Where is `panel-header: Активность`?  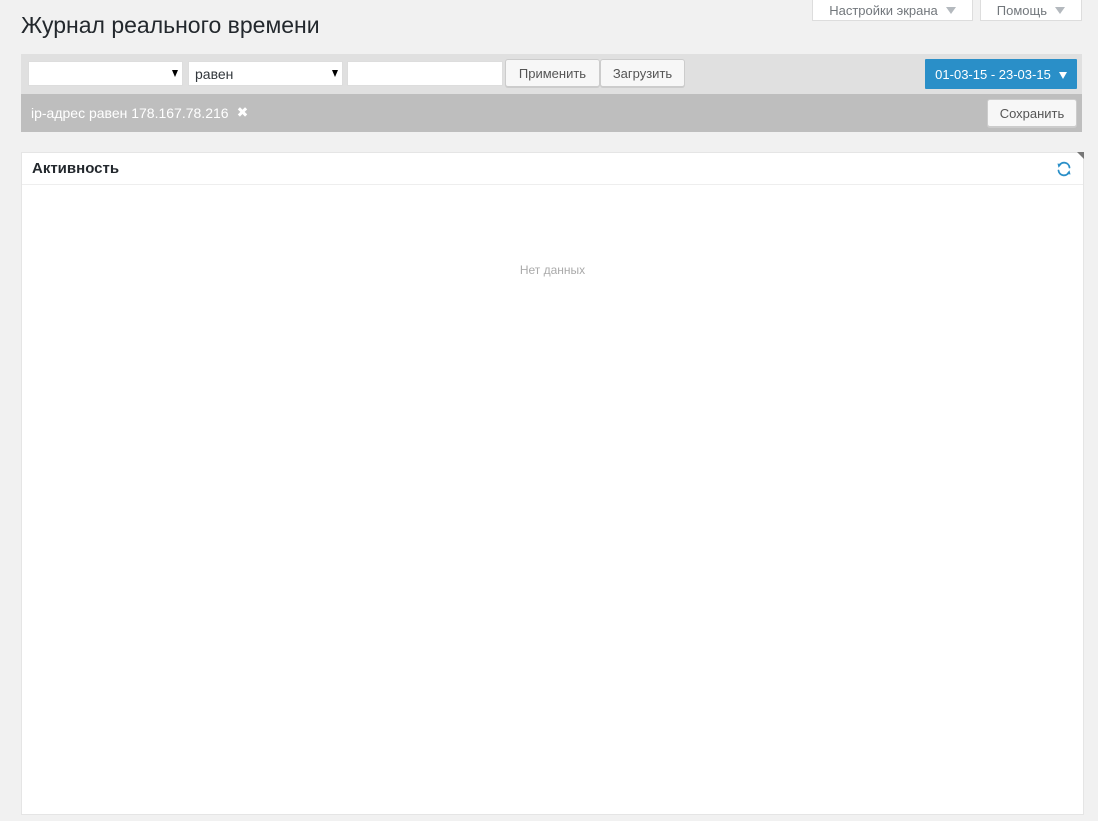
panel-header: Активность is located at coordinates (552, 169).